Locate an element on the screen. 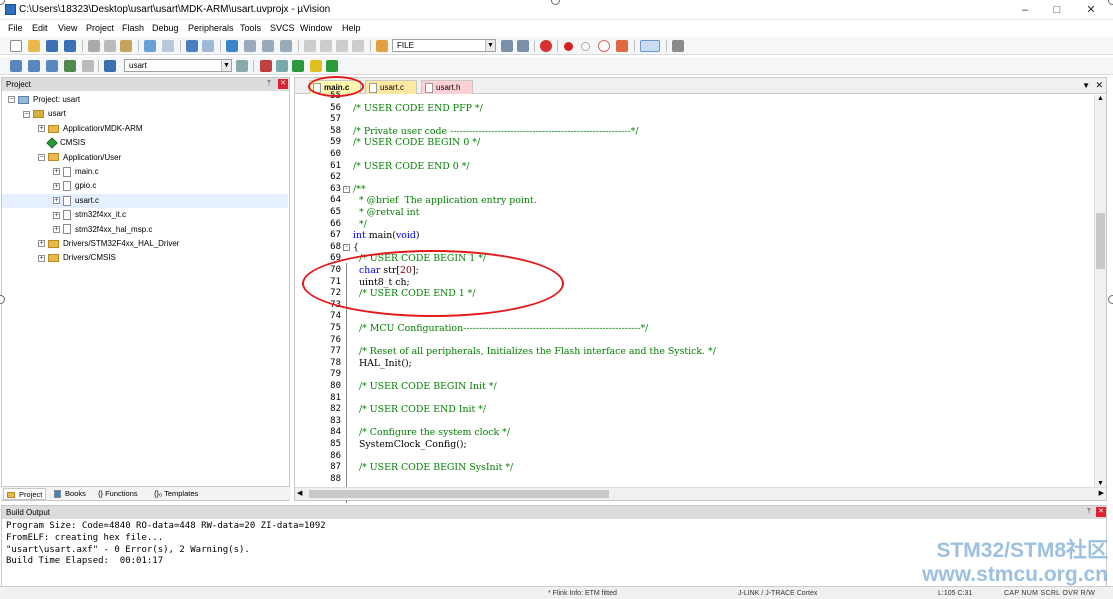 This screenshot has height=599, width=1113. menu-project: Project is located at coordinates (100, 28).